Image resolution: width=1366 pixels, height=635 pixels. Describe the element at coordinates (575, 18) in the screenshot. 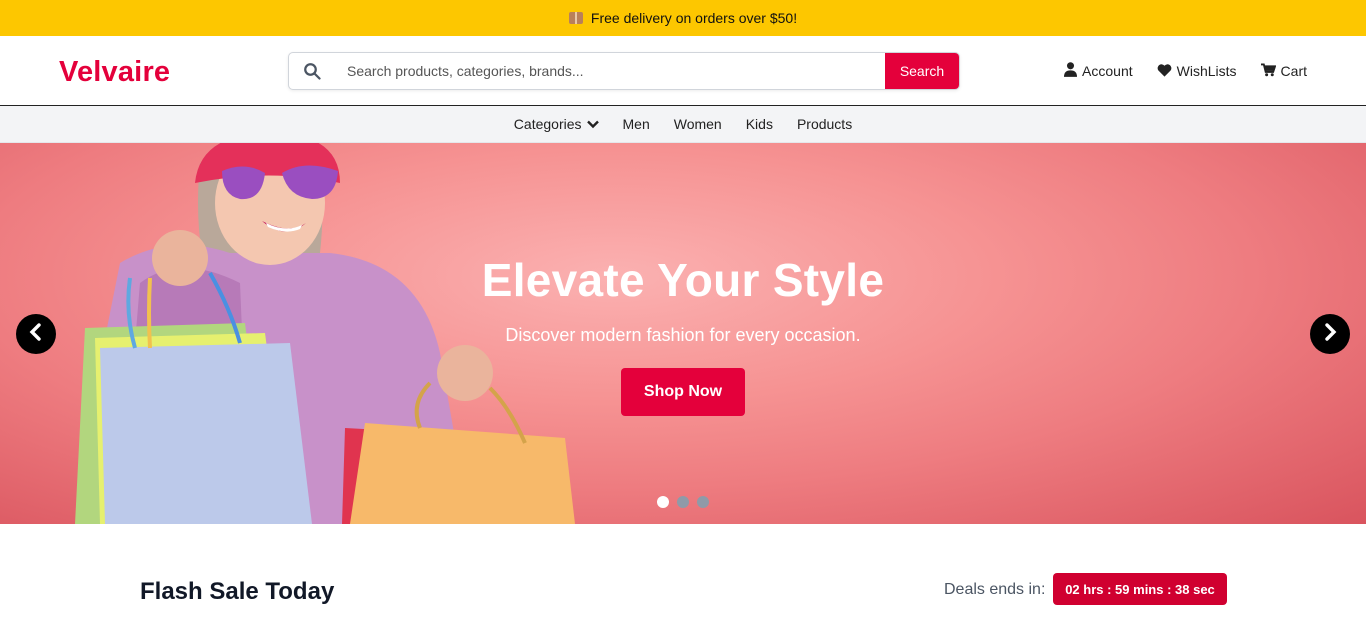

I see `package-icon` at that location.